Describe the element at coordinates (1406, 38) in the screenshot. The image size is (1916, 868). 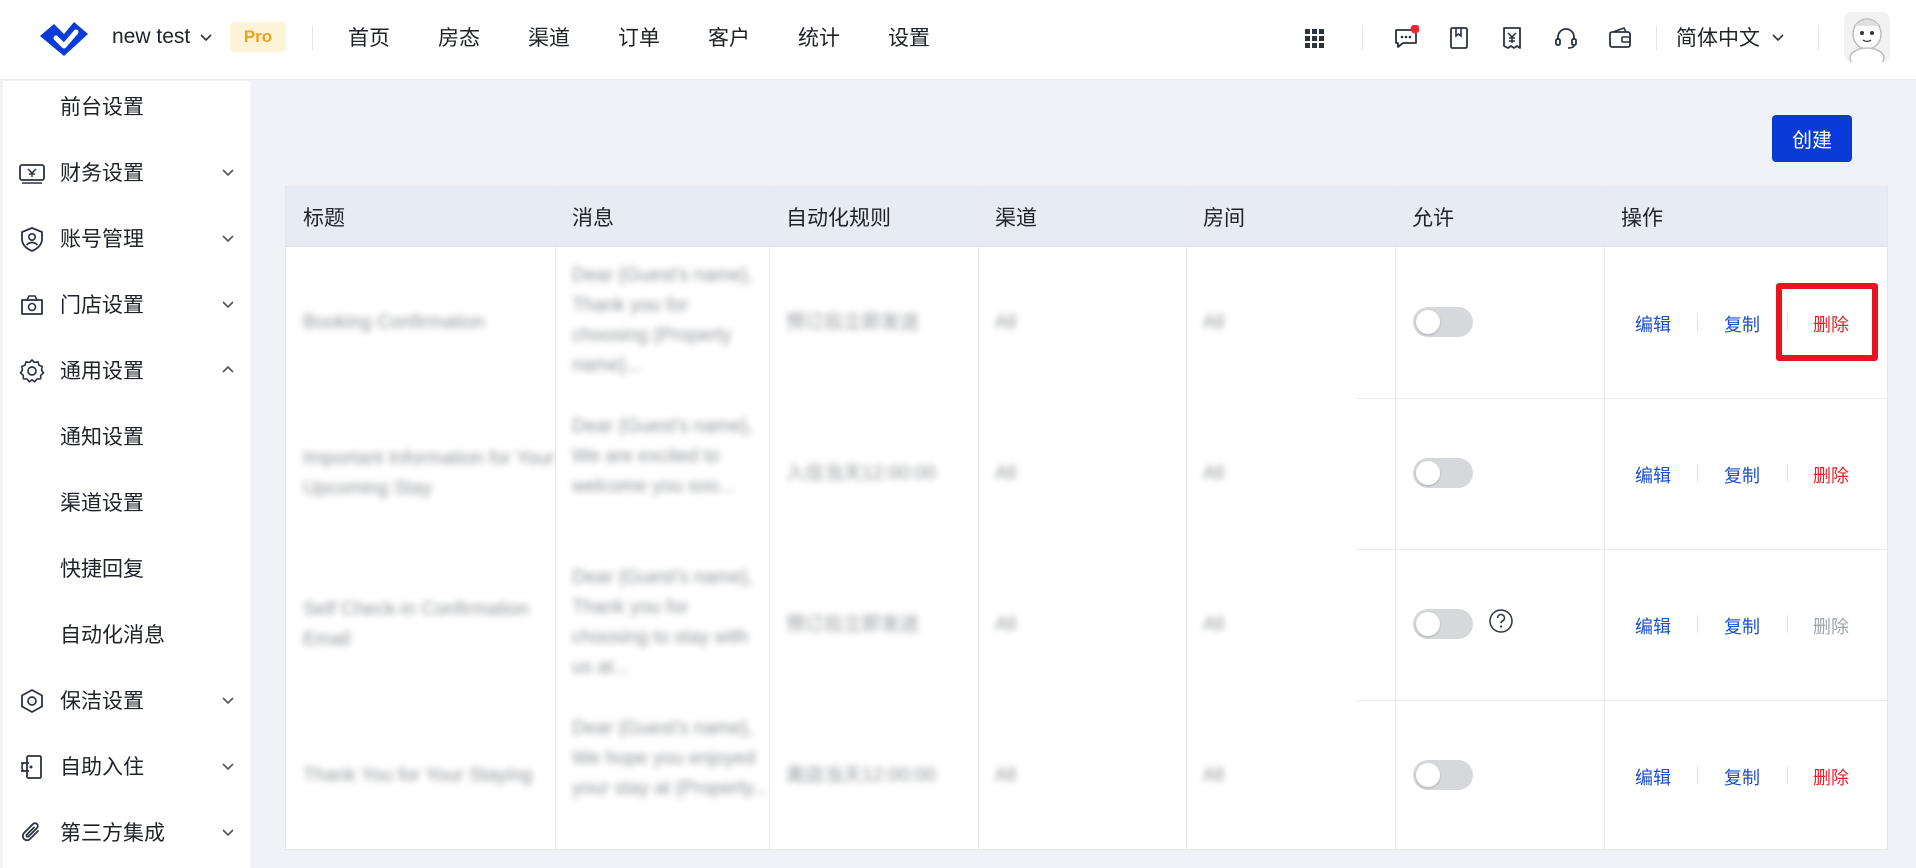
I see `message-icon` at that location.